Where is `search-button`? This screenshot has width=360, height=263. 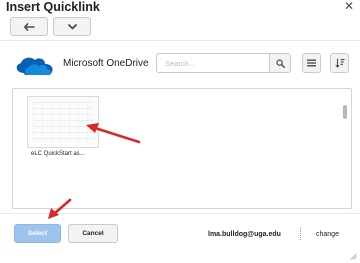 search-button is located at coordinates (279, 63).